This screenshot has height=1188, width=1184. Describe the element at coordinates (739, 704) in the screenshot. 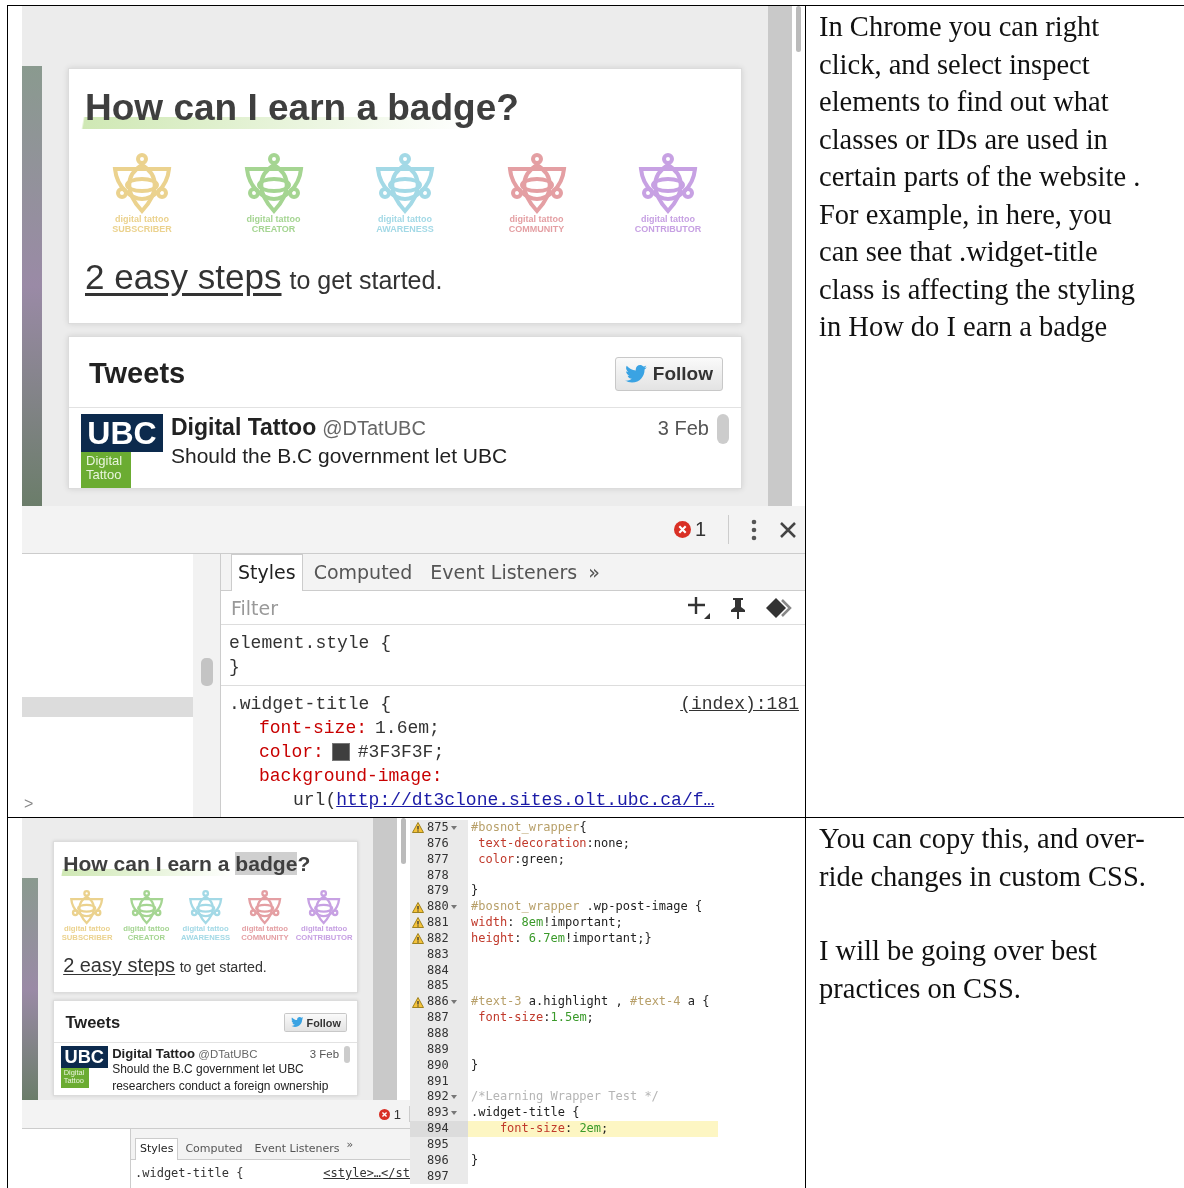

I see `source-link: (index):181` at that location.